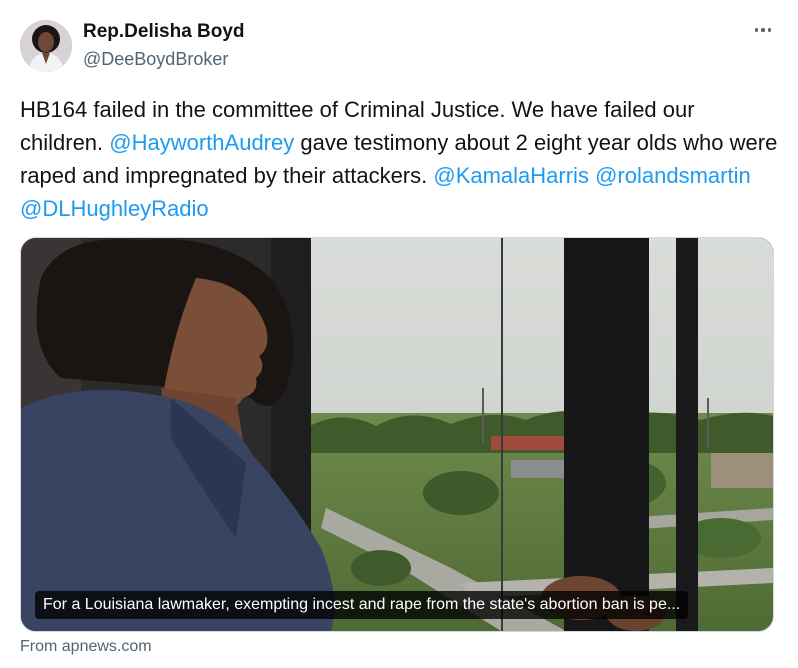 This screenshot has width=798, height=668. I want to click on card-source: From apnews.com, so click(86, 647).